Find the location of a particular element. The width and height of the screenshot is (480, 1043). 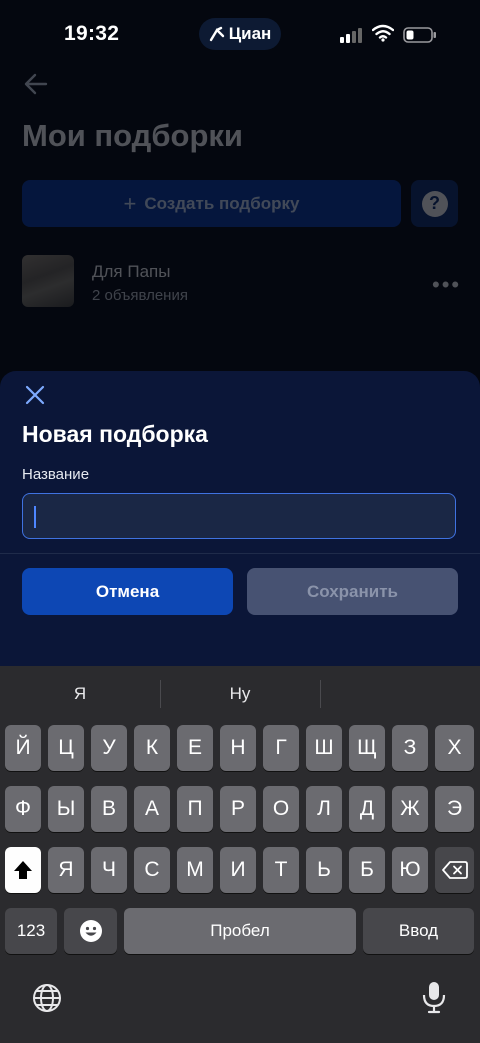

dynamic-island: Циан is located at coordinates (240, 34).